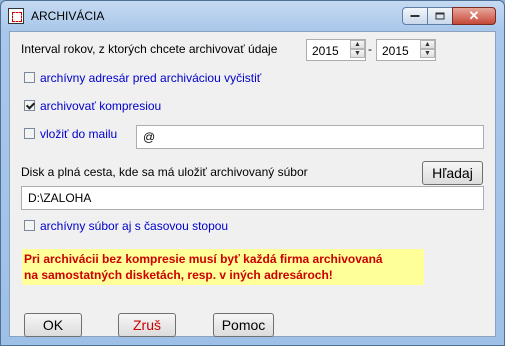 The width and height of the screenshot is (505, 346). What do you see at coordinates (53, 325) in the screenshot?
I see `ok-button: OK` at bounding box center [53, 325].